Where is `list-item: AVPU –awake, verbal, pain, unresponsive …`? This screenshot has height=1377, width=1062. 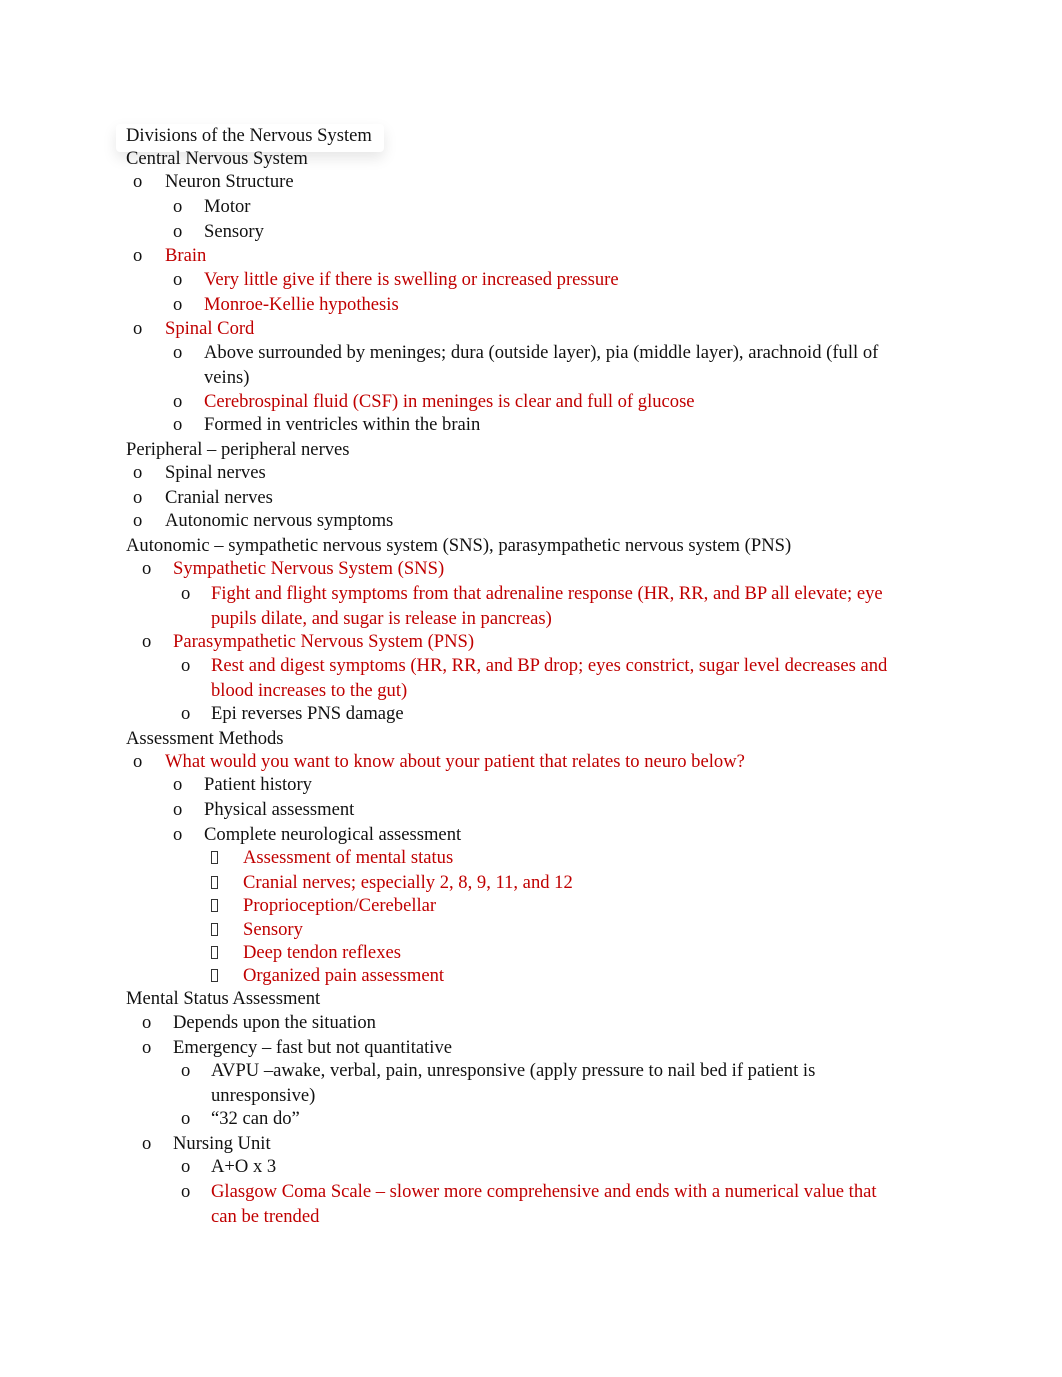 list-item: AVPU –awake, verbal, pain, unresponsive … is located at coordinates (513, 1070).